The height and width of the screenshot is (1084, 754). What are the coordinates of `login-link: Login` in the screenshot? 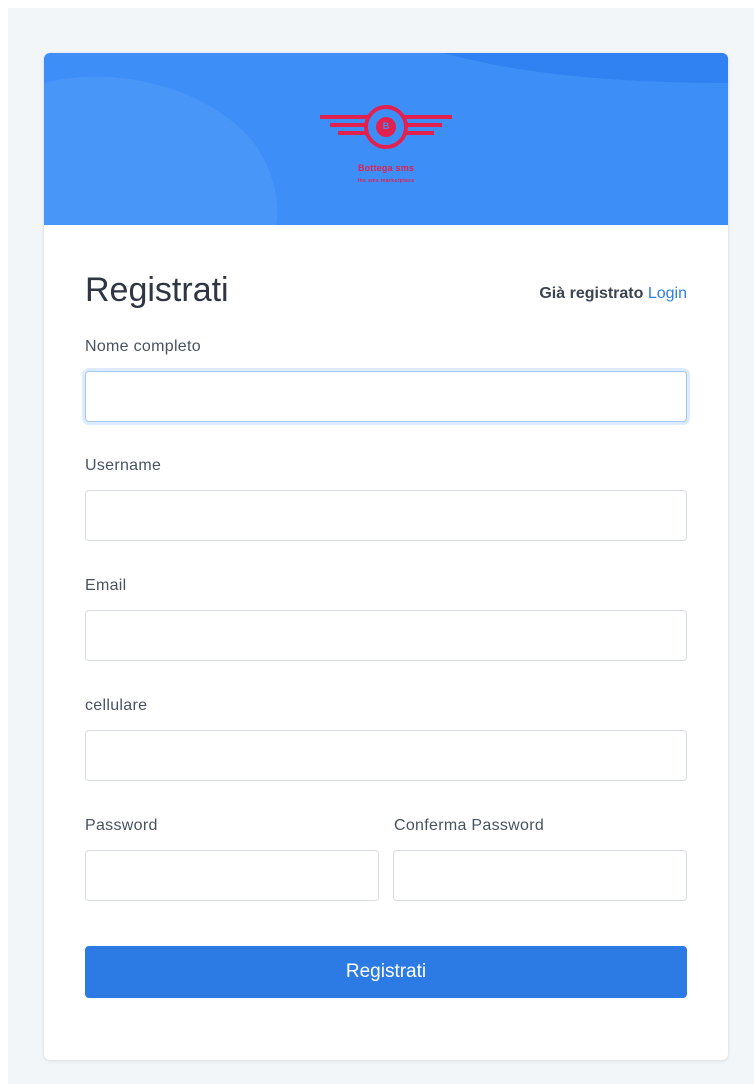 It's located at (667, 293).